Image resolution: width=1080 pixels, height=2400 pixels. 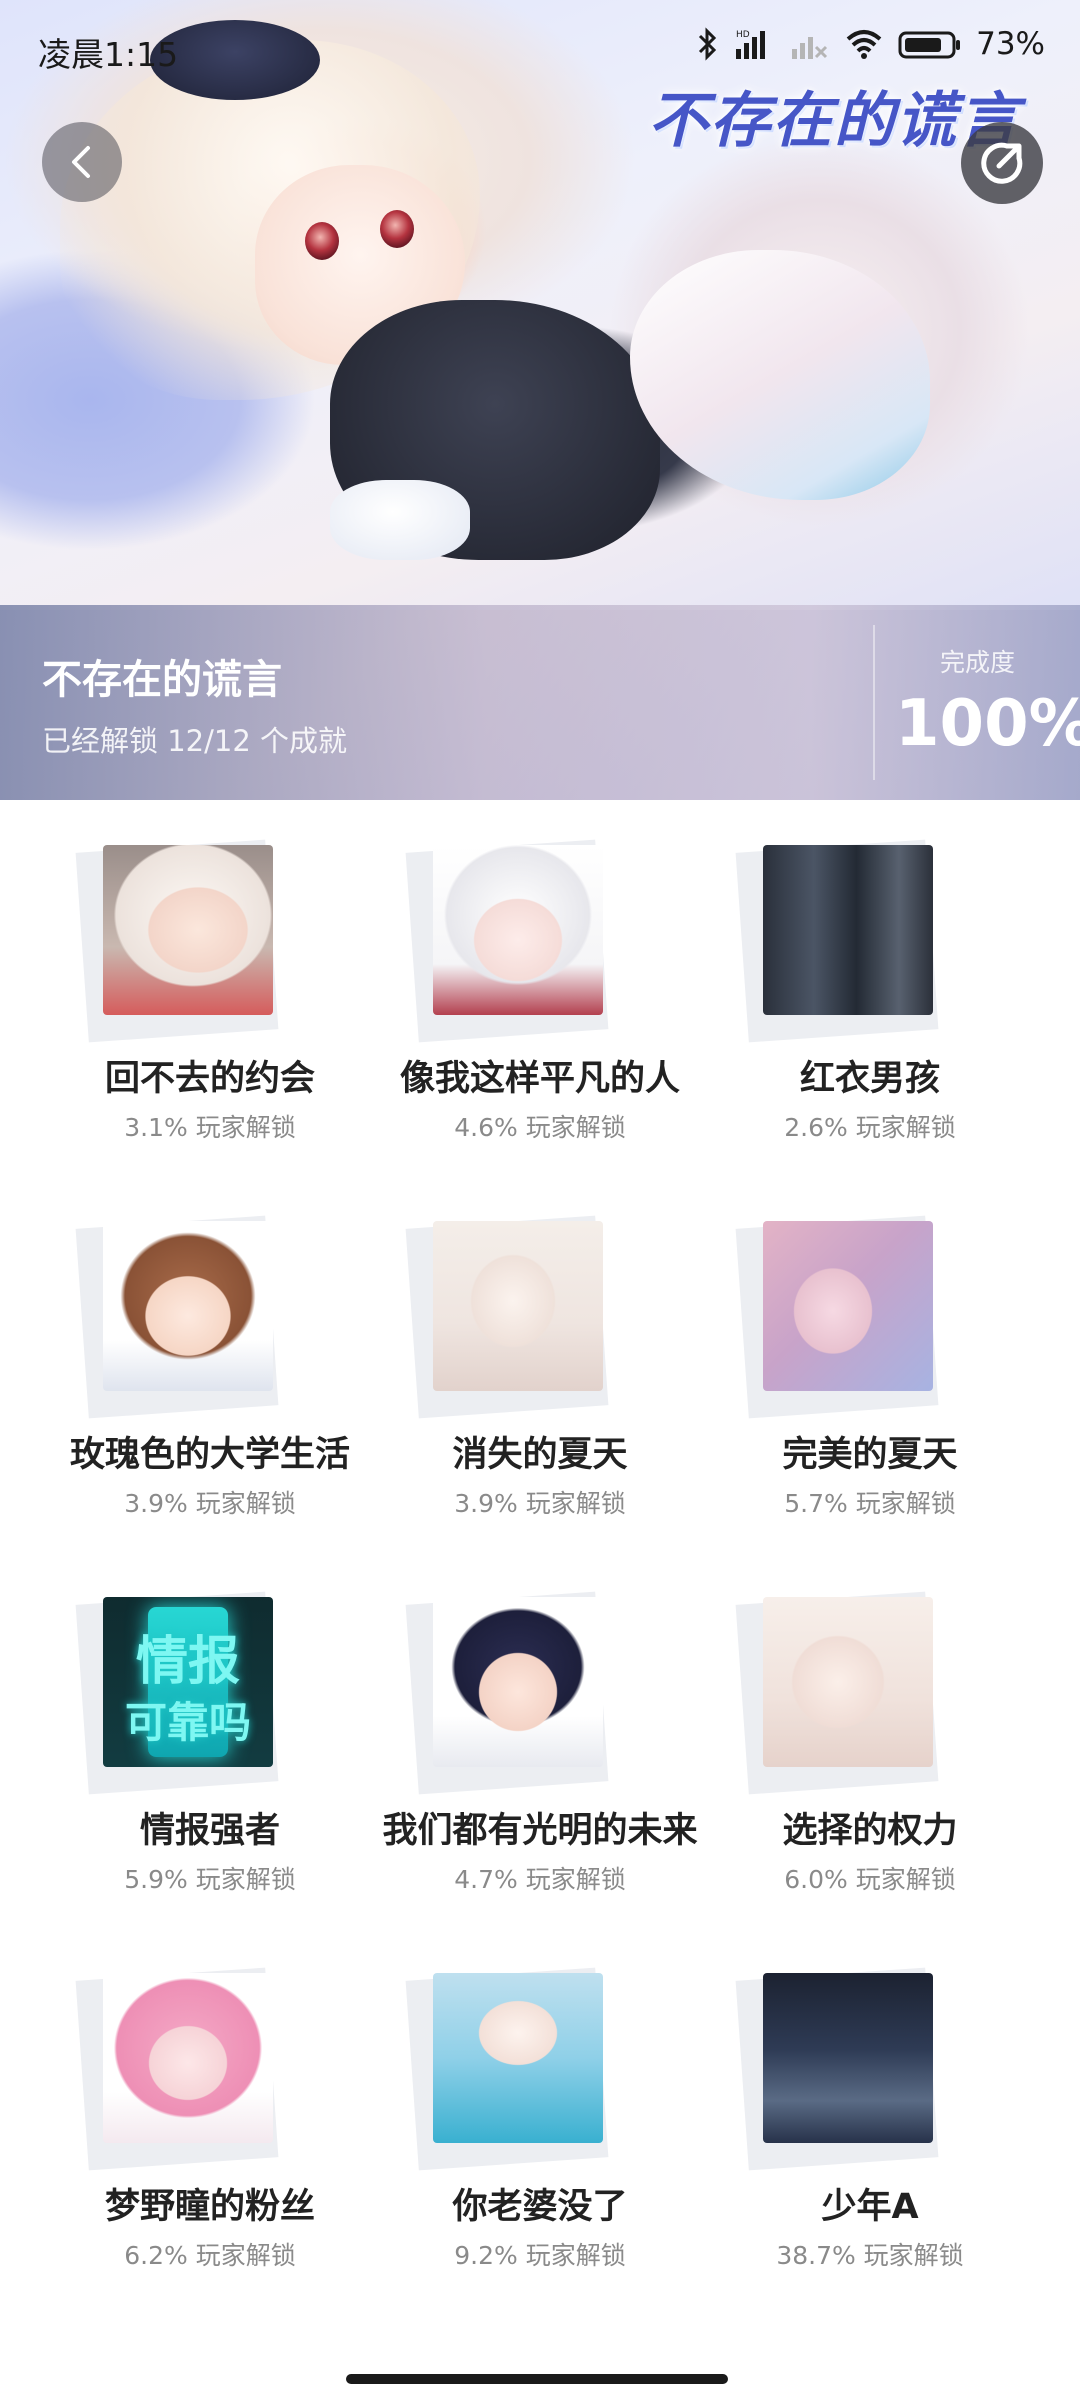 I want to click on achievement-card: 玫瑰色的大学生活 3.9% 玩家解锁, so click(x=210, y=1364).